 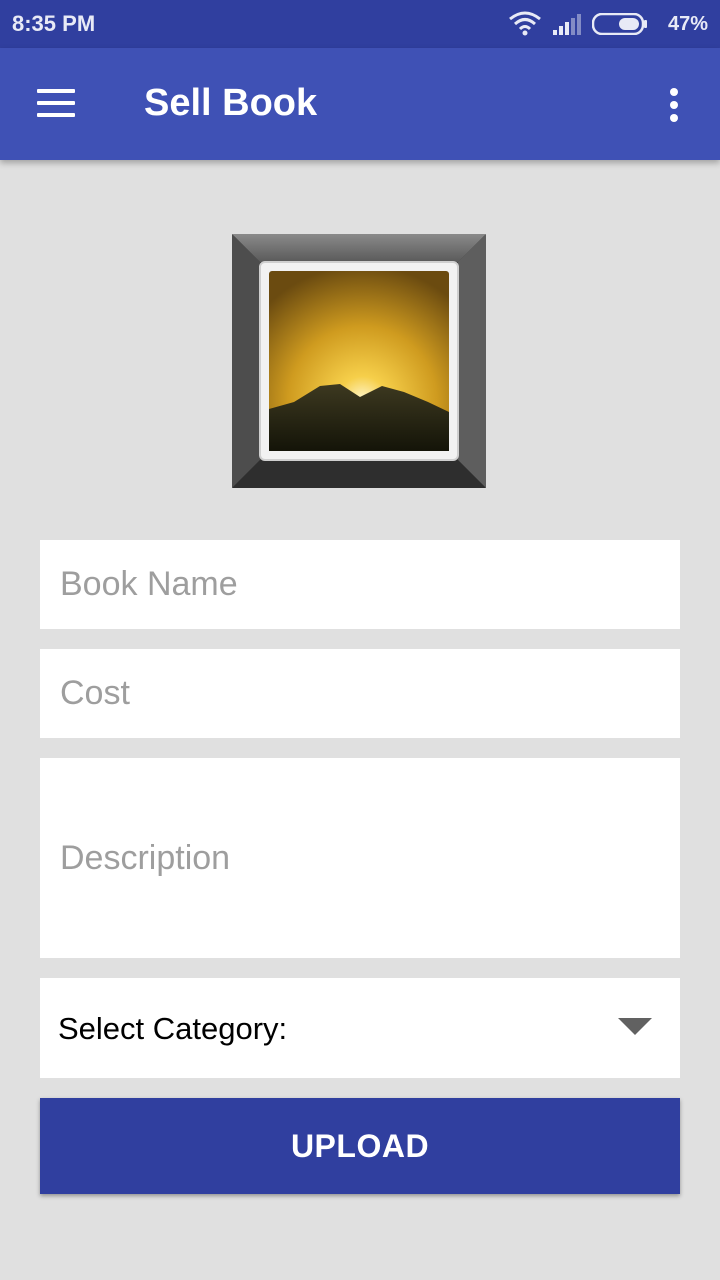 I want to click on description-field, so click(x=360, y=858).